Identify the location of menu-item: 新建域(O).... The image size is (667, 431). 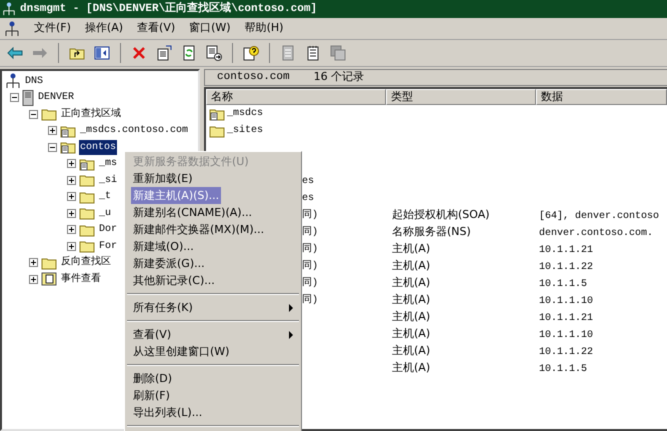
(163, 246).